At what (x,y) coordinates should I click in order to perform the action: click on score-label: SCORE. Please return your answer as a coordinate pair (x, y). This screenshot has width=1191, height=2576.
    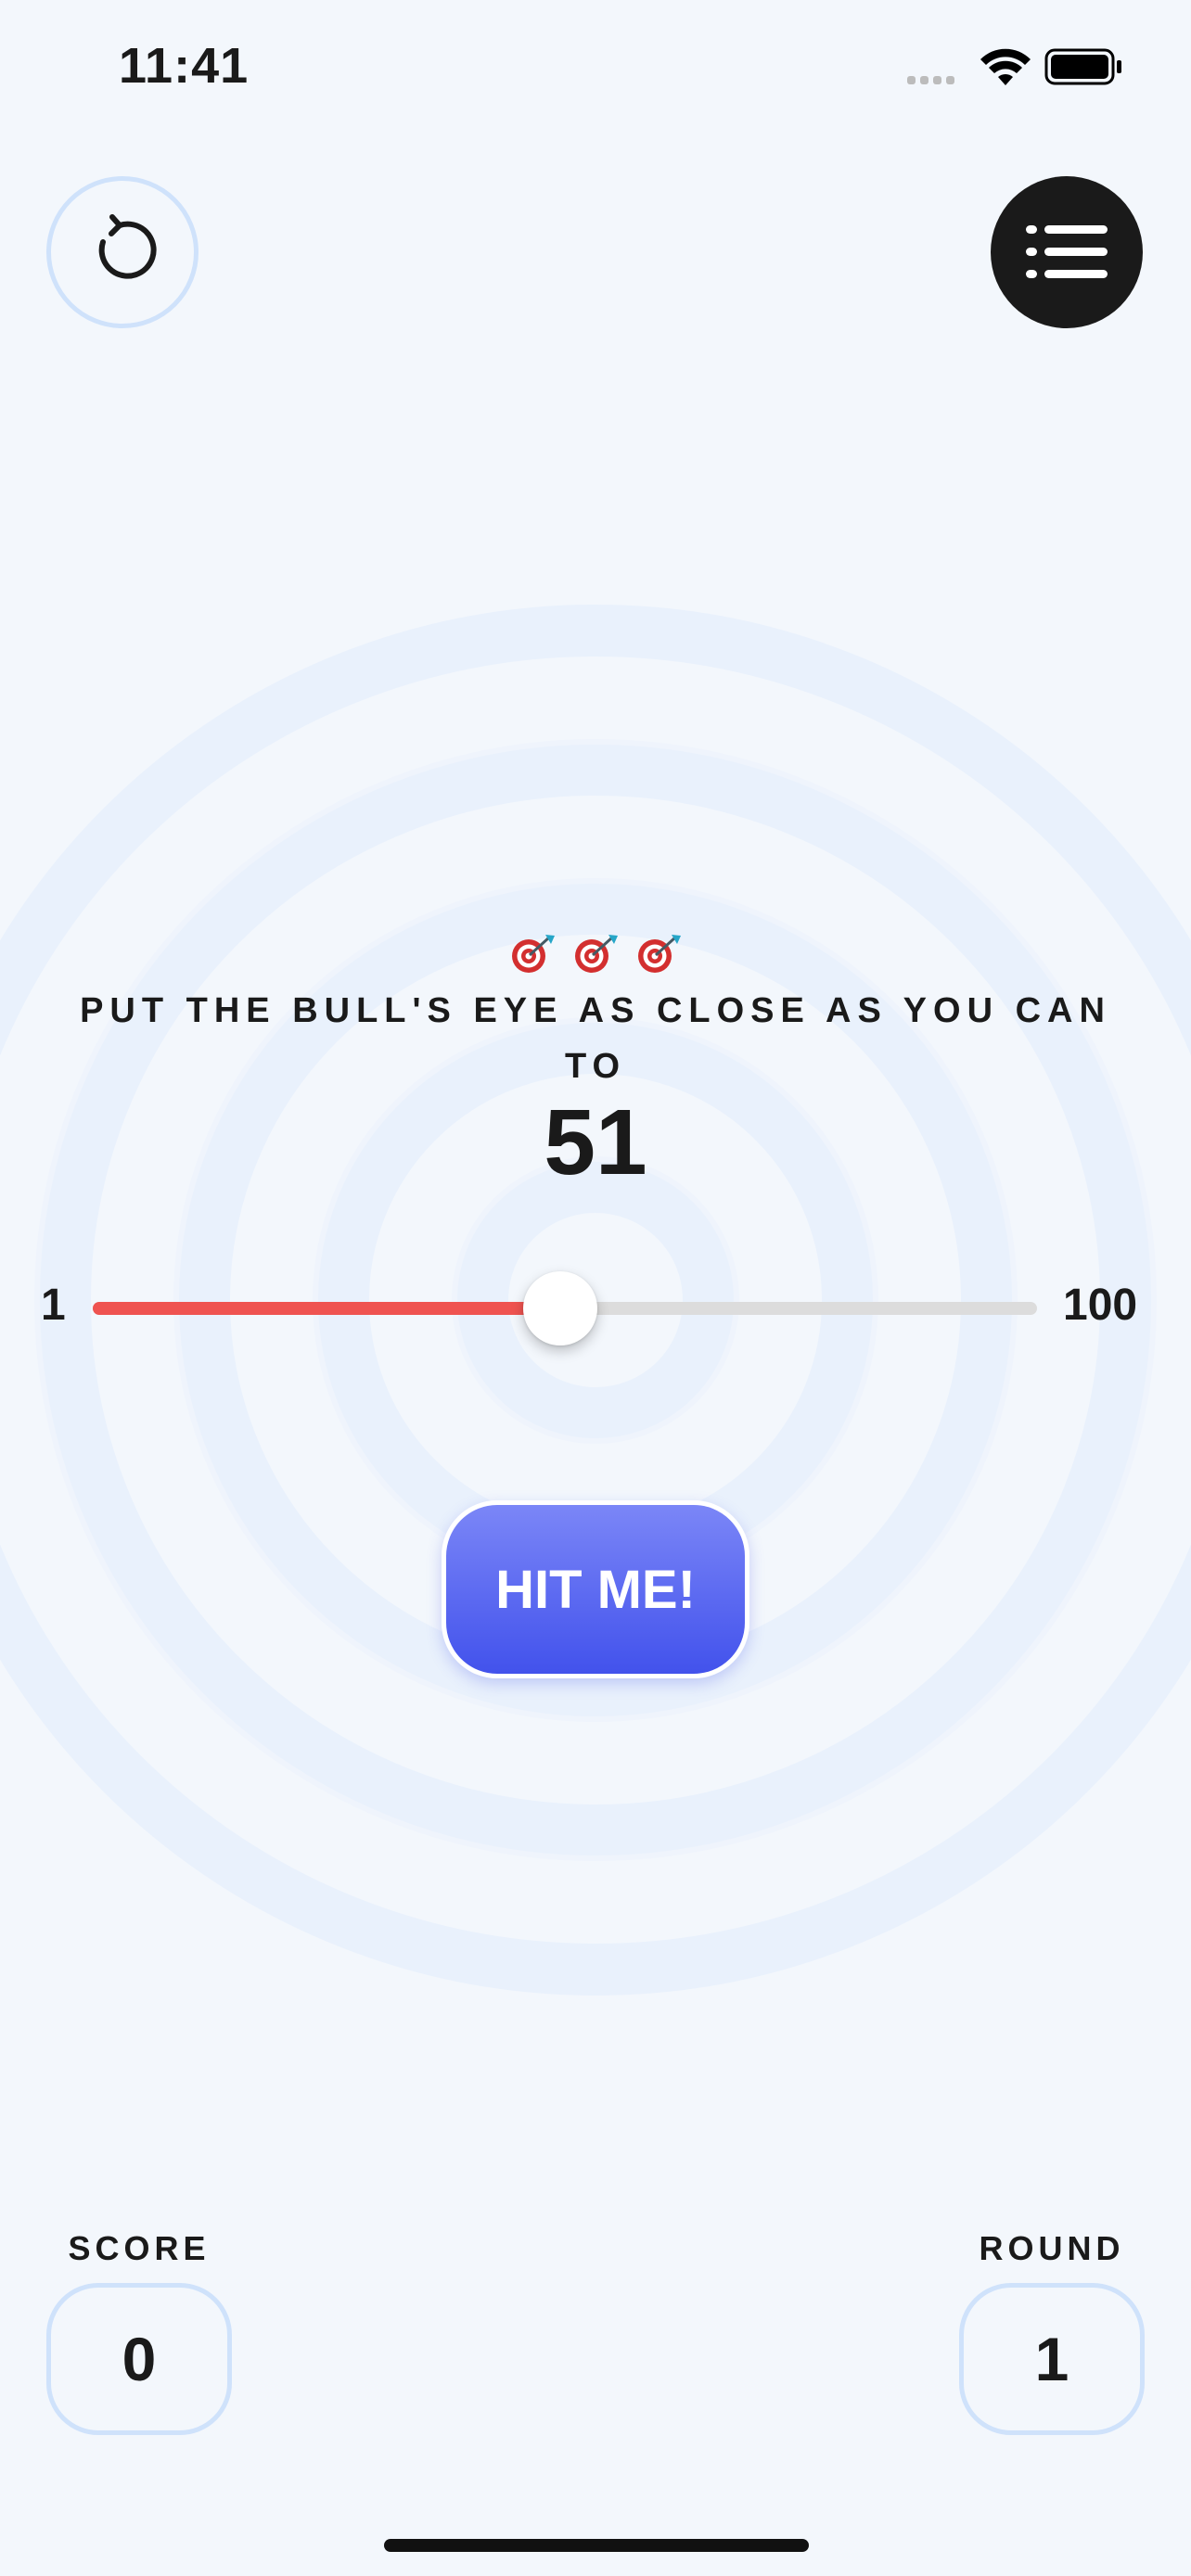
    Looking at the image, I should click on (139, 2248).